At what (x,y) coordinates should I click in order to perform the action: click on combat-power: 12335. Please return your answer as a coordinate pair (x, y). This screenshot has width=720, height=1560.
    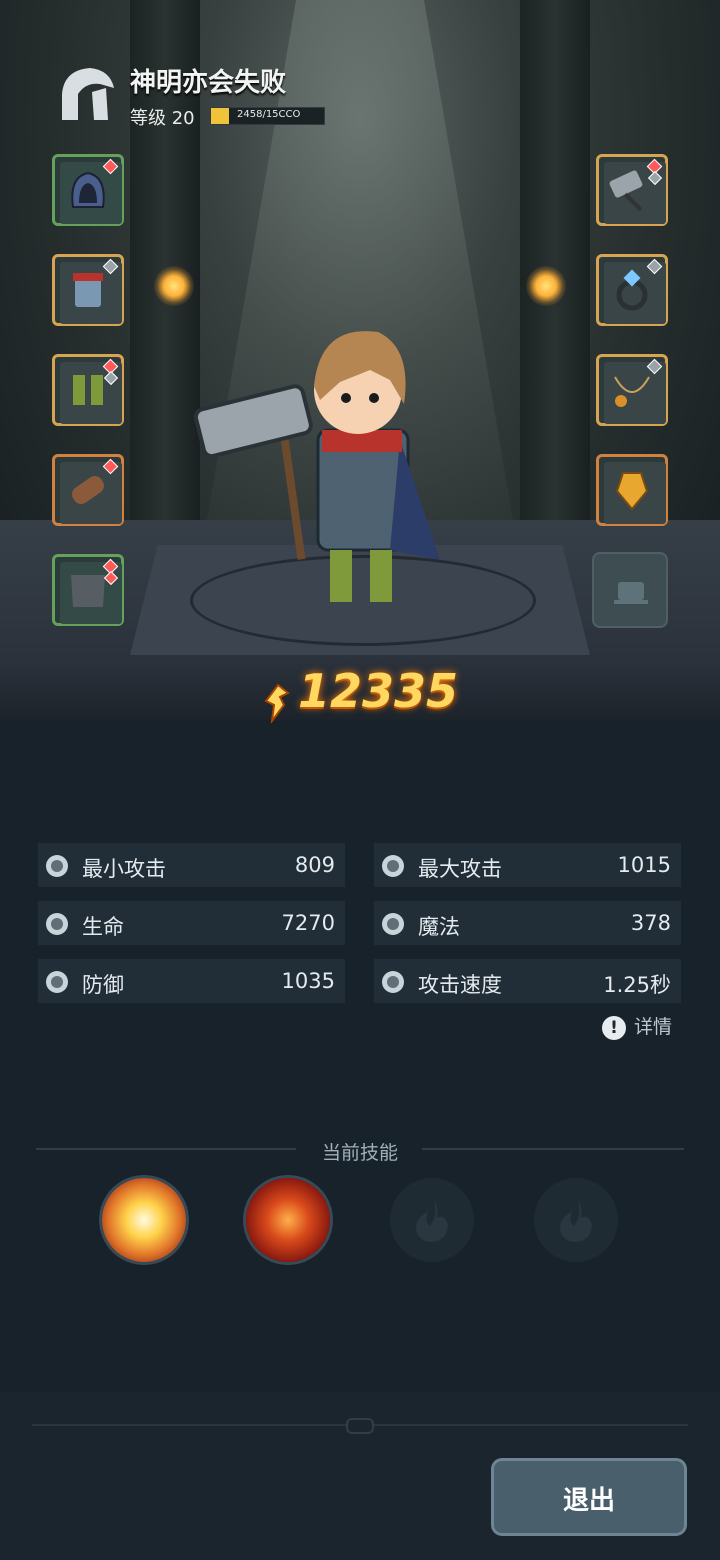
    Looking at the image, I should click on (360, 694).